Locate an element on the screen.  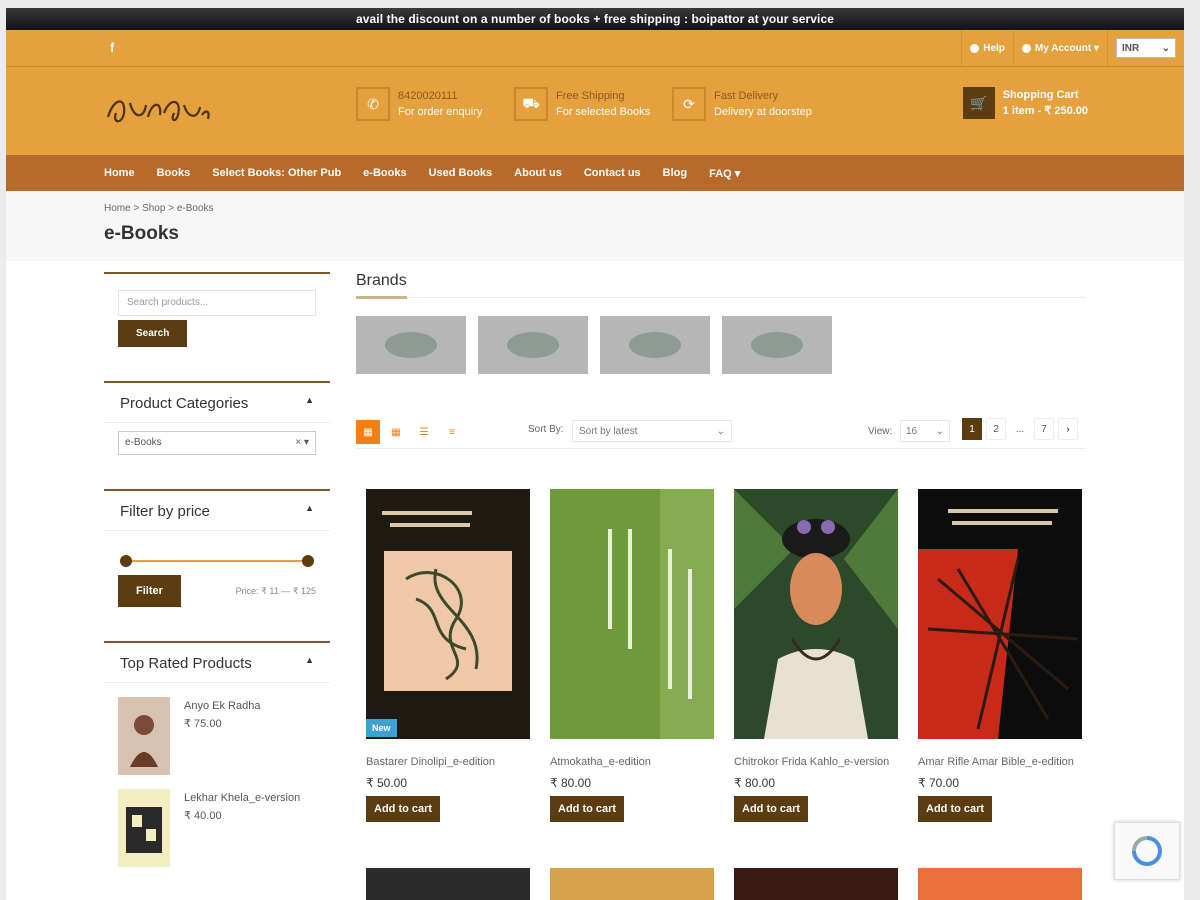
list-compact-view-icon: ≡ is located at coordinates (452, 432).